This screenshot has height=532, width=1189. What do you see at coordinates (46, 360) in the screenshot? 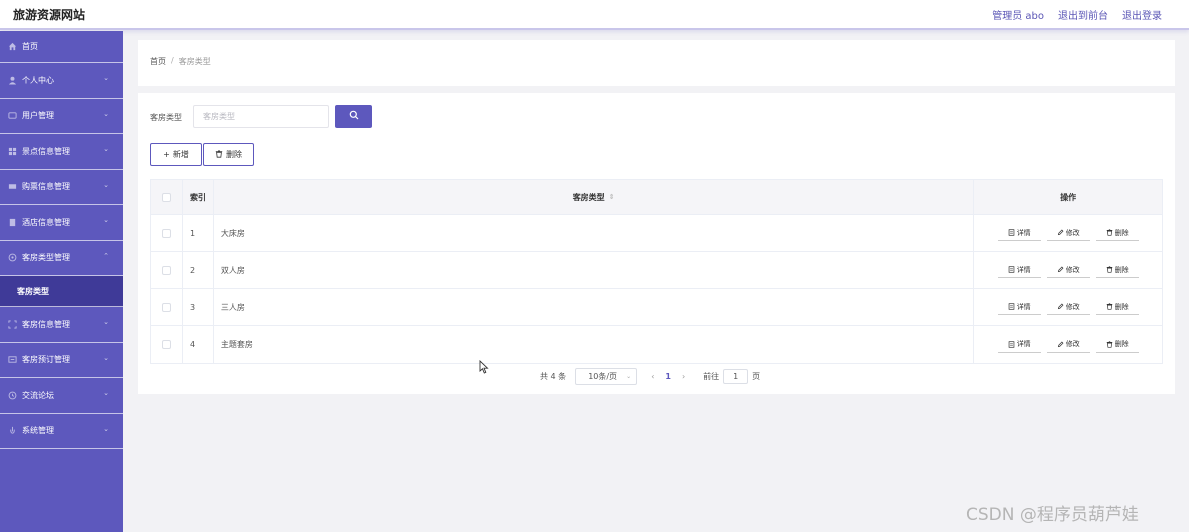
I see `sidebar-item-label: 客房预订管理` at bounding box center [46, 360].